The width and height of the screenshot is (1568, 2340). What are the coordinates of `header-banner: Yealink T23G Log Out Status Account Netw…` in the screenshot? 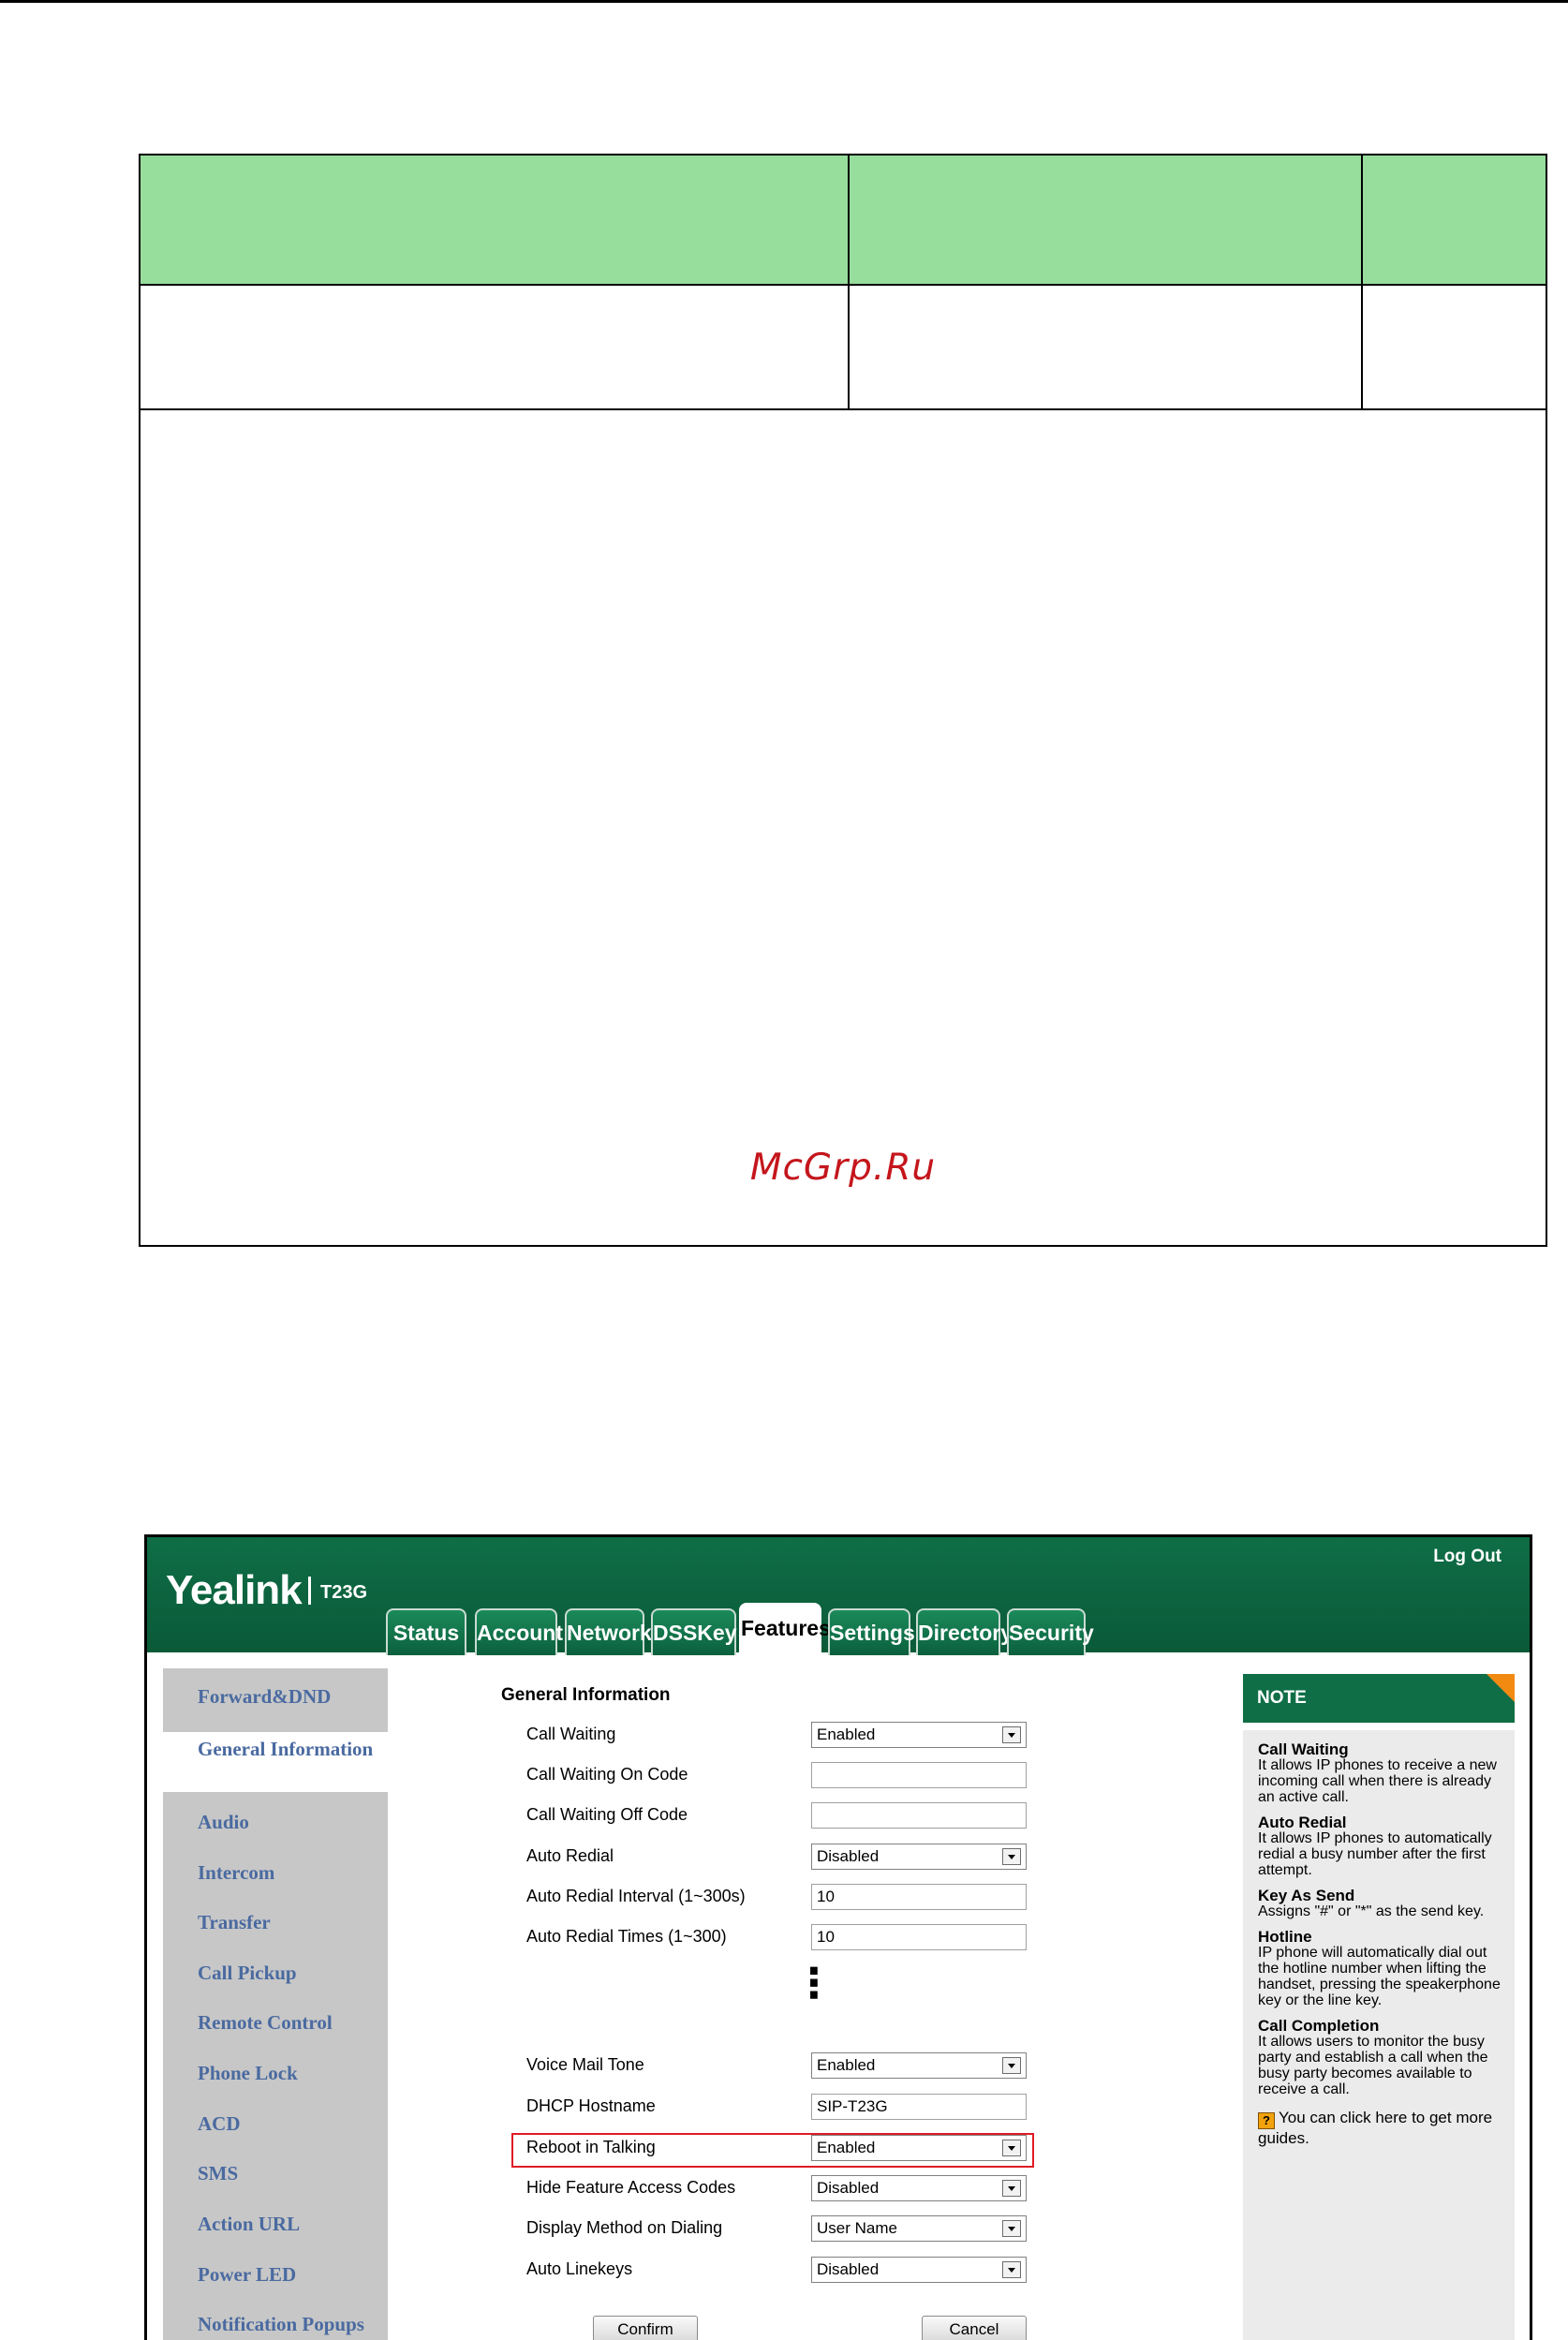 It's located at (838, 1596).